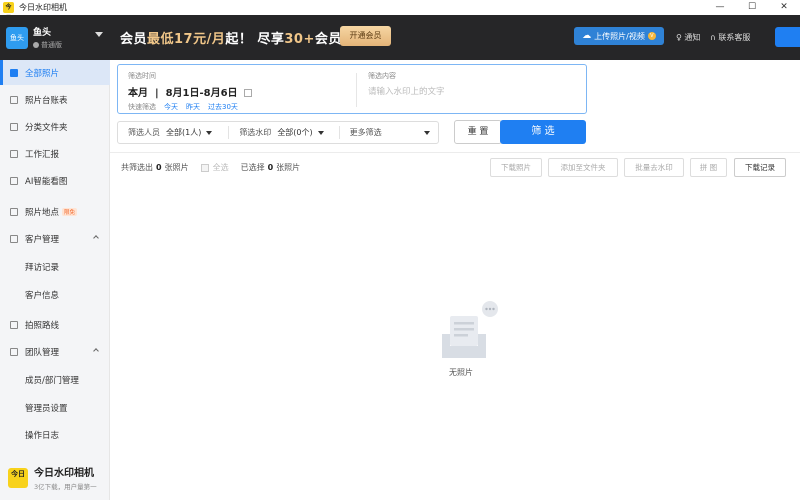 This screenshot has width=800, height=500. I want to click on found-suffix: 张照片, so click(176, 167).